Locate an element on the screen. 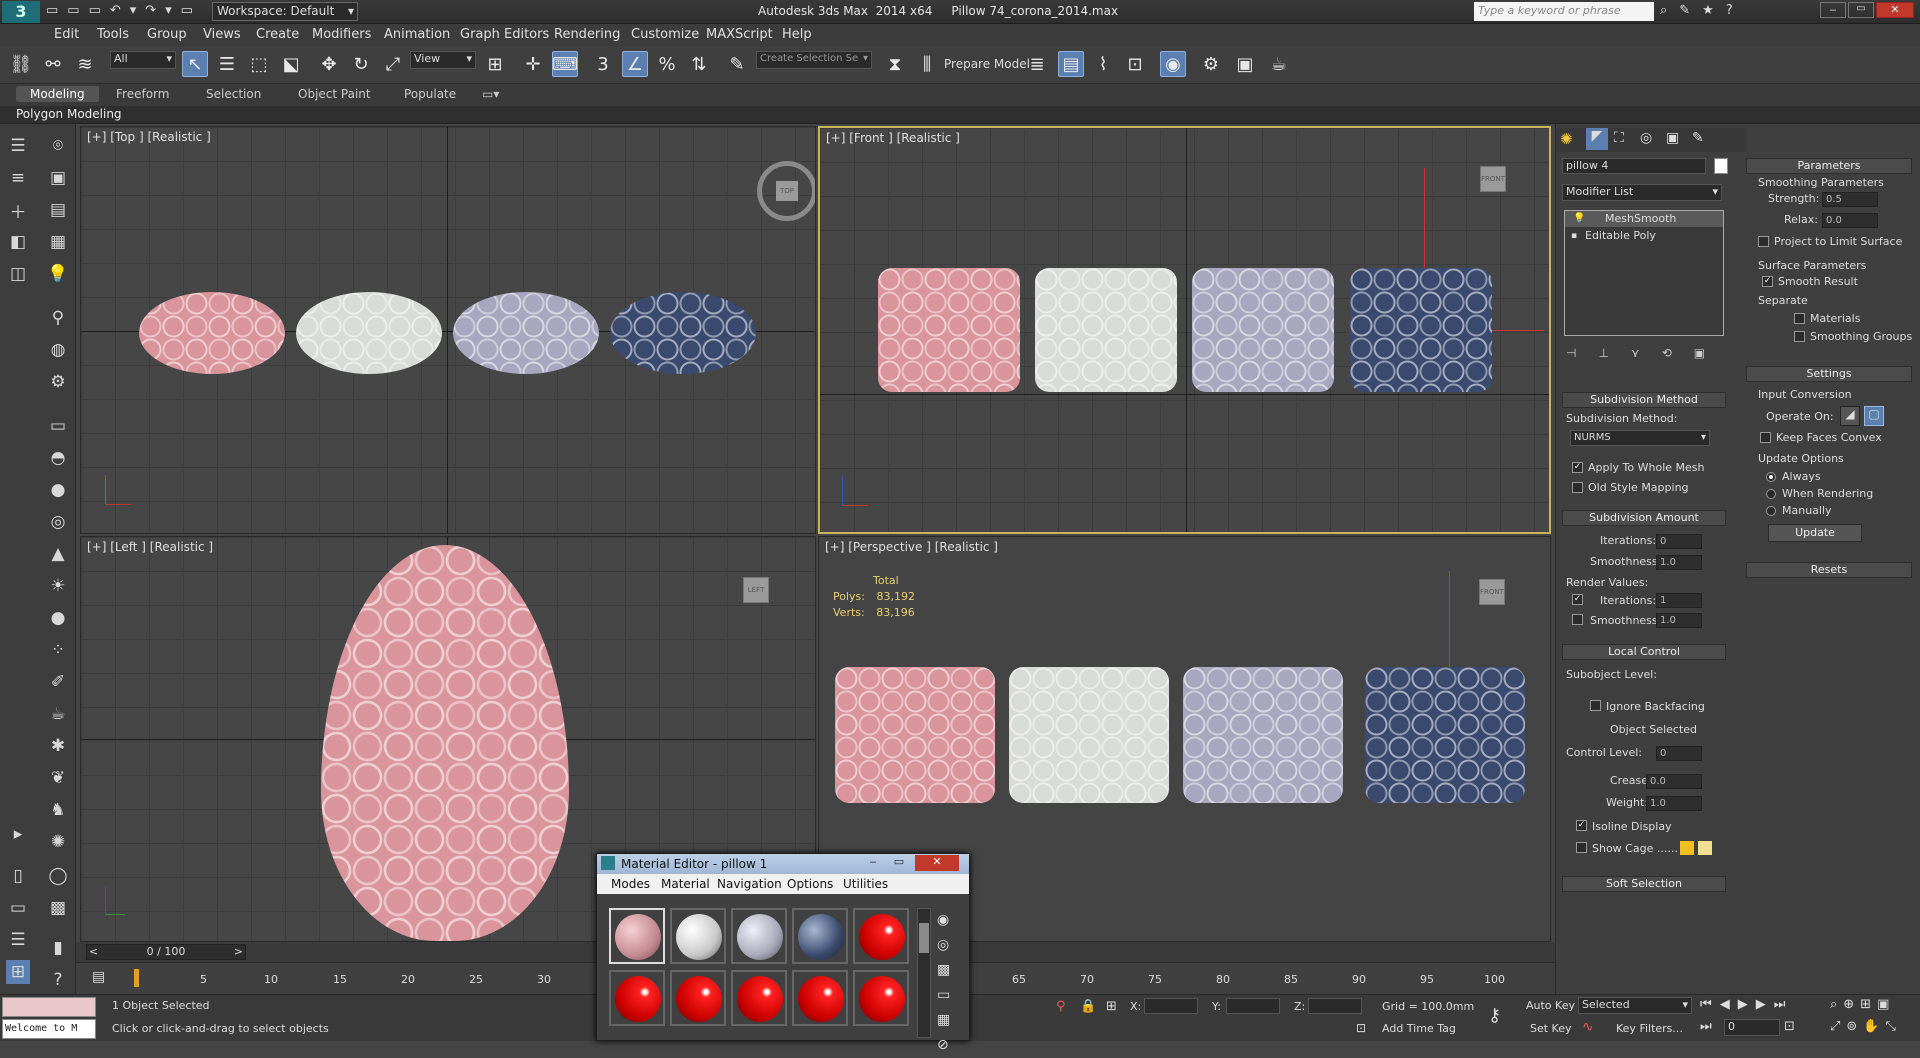 Image resolution: width=1920 pixels, height=1058 pixels. rotate-icon: ↻ is located at coordinates (361, 64).